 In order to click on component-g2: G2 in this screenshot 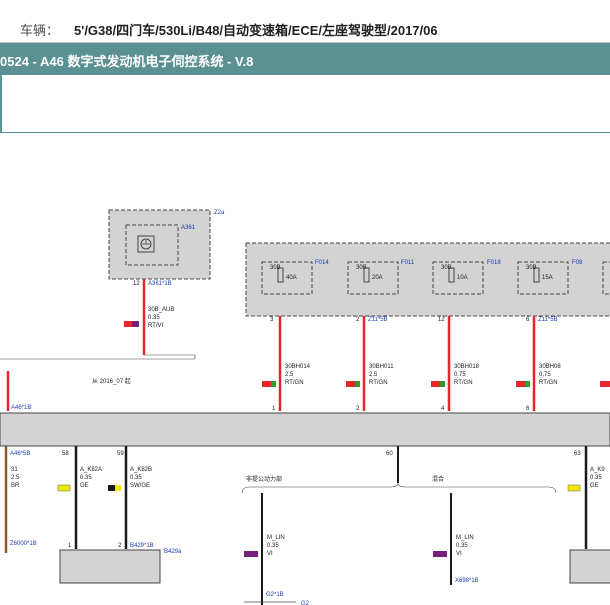, I will do `click(277, 603)`.